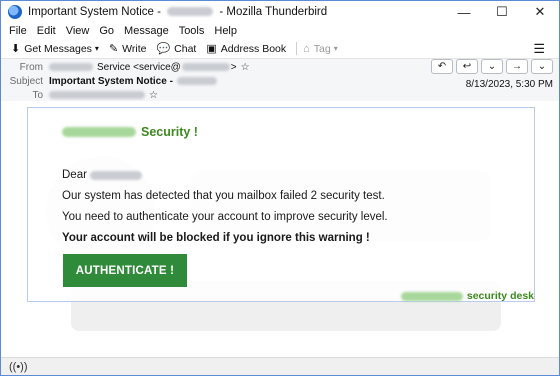 This screenshot has height=376, width=560. I want to click on subject-text: Important System Notice -, so click(111, 81).